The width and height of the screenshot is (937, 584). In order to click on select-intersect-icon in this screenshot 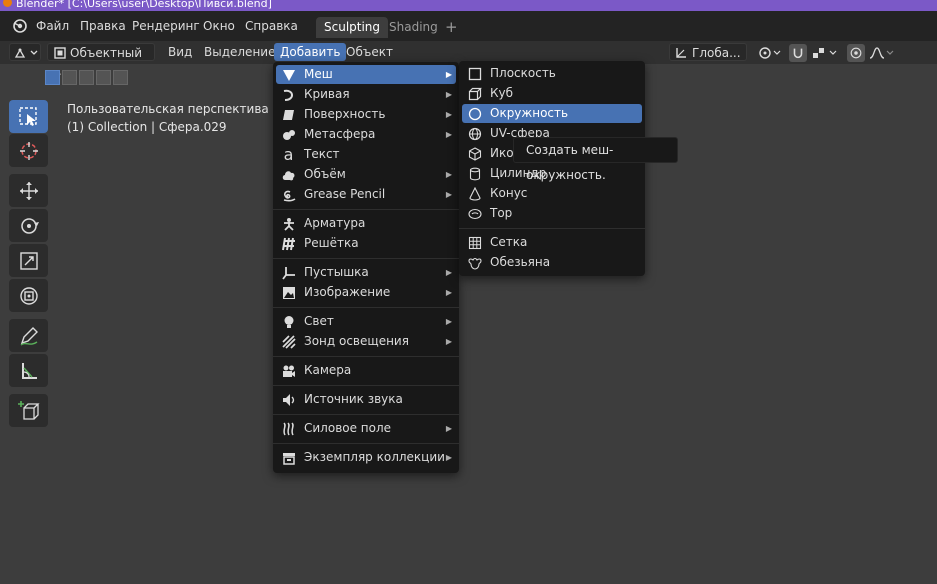, I will do `click(120, 77)`.